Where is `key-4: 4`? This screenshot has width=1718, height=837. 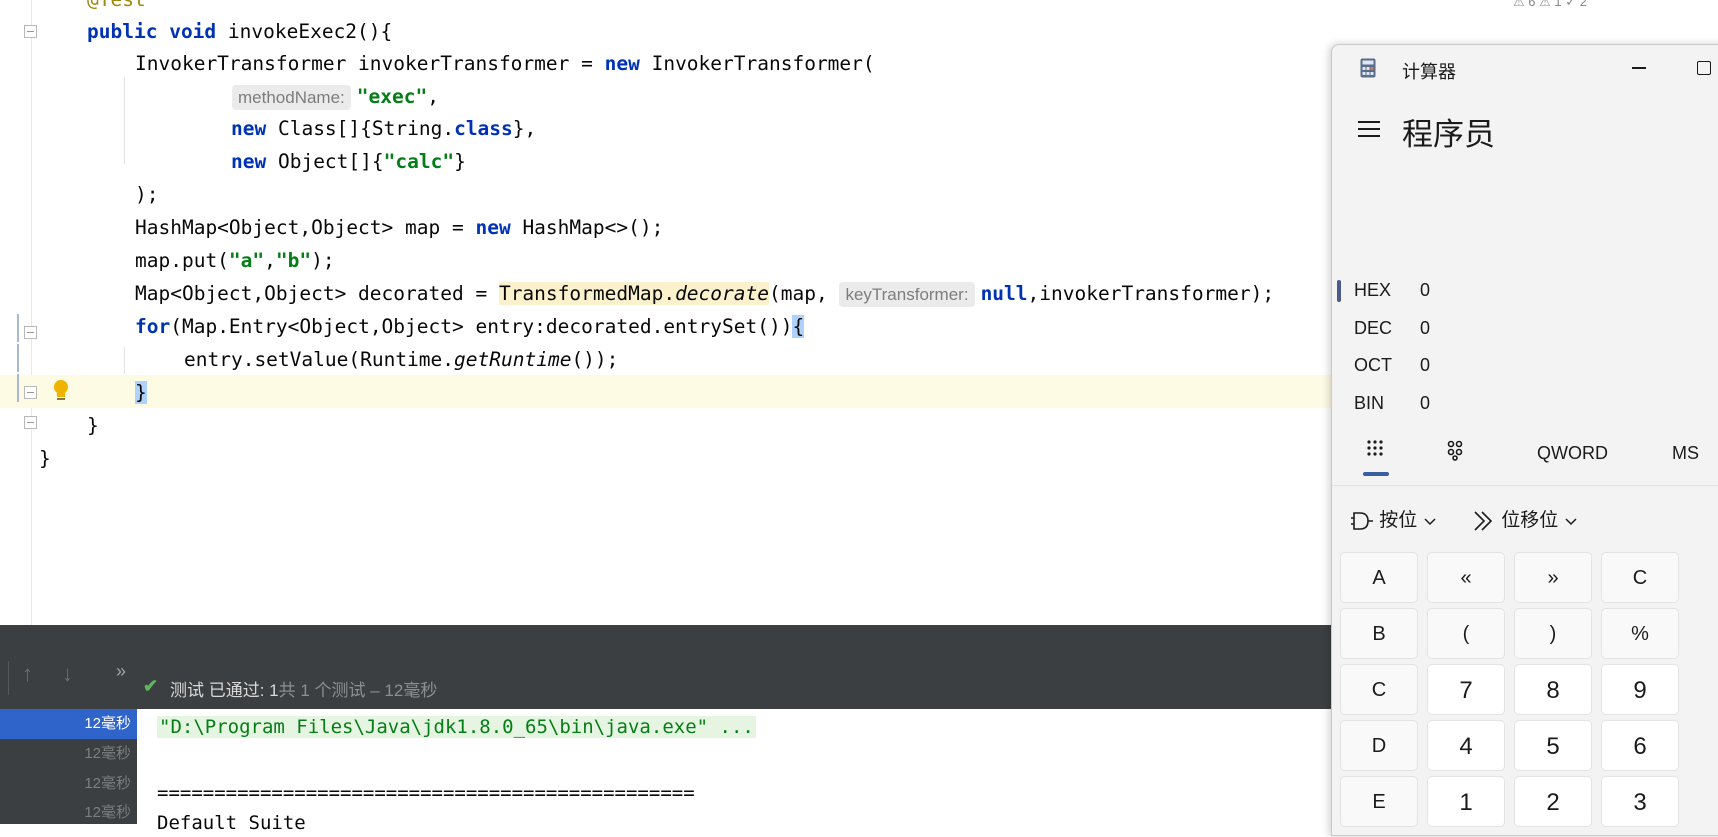 key-4: 4 is located at coordinates (1466, 745).